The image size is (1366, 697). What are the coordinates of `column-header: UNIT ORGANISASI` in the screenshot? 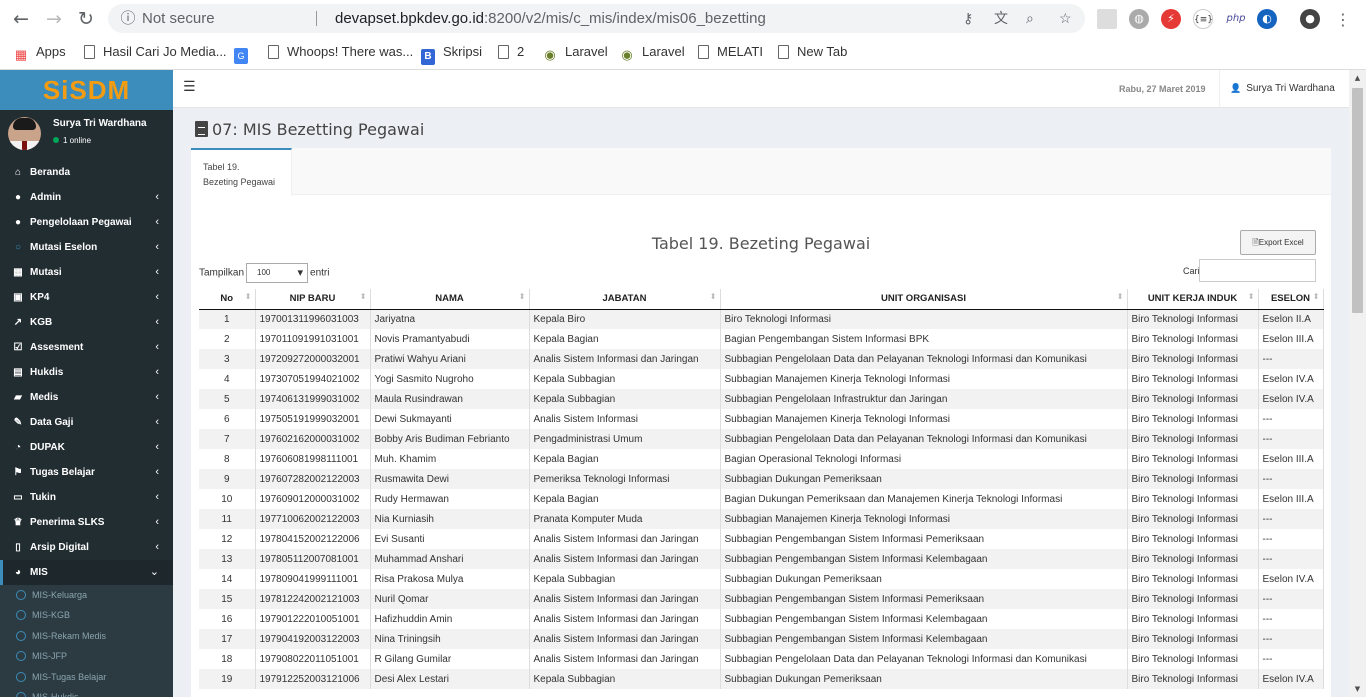 It's located at (924, 299).